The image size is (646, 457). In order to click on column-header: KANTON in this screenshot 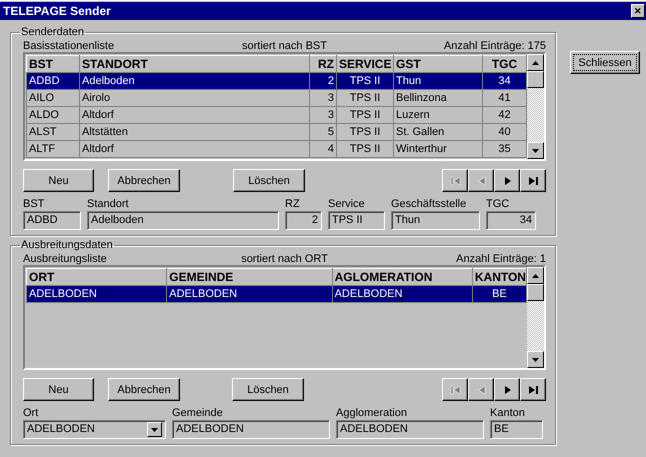, I will do `click(499, 277)`.